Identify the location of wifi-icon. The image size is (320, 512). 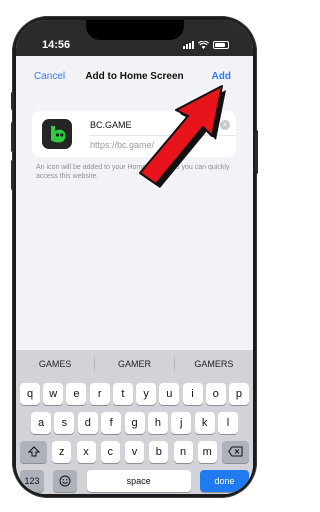
(203, 45).